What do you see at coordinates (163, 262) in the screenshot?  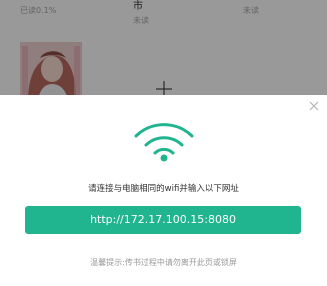 I see `transfer-tip-text: 温馨提示:传书过程中请勿离开此页或锁屏` at bounding box center [163, 262].